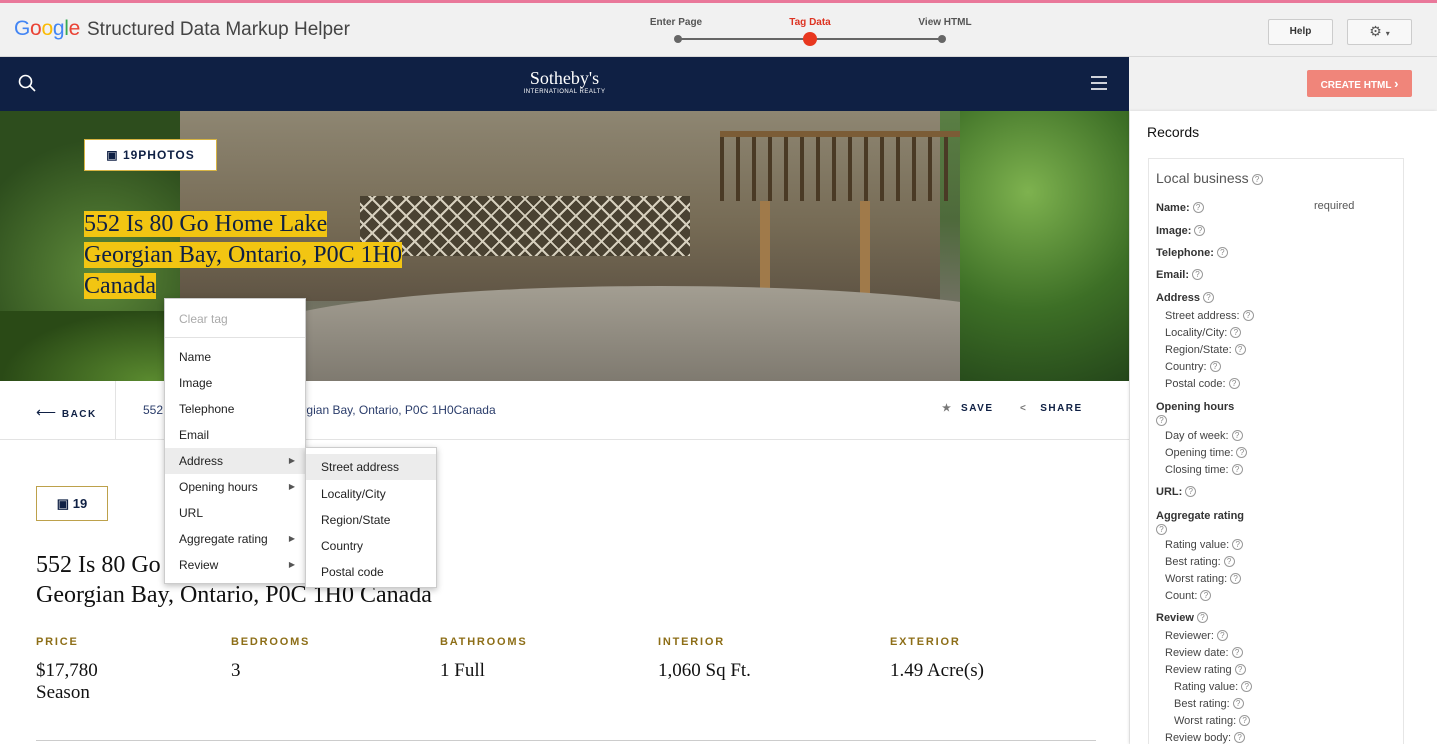 The image size is (1437, 744). Describe the element at coordinates (235, 513) in the screenshot. I see `menu-item-url: URL` at that location.